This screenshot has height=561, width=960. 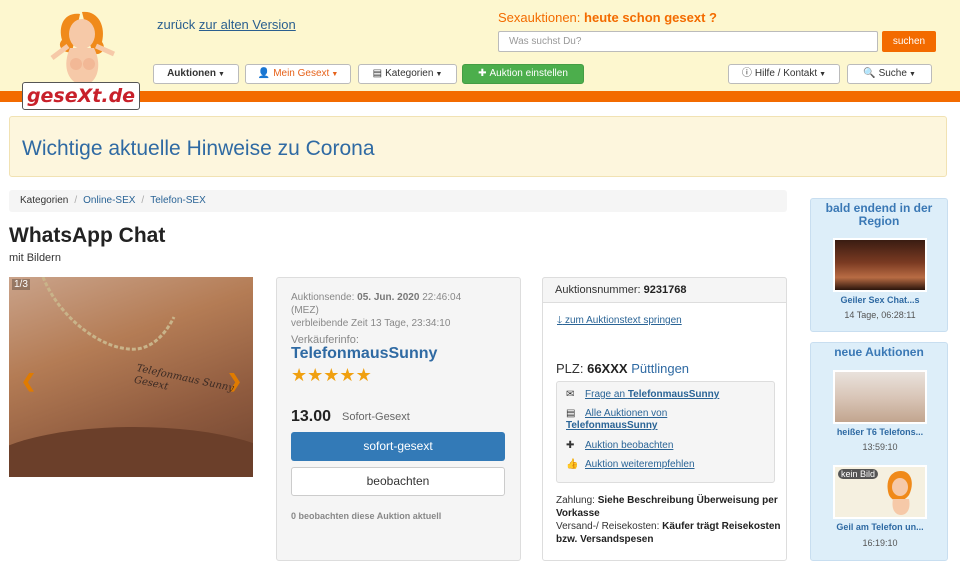 I want to click on user-icon: 👤, so click(x=264, y=73).